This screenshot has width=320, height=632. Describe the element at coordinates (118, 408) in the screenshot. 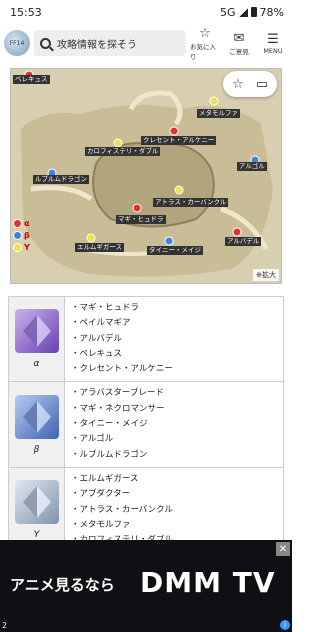

I see `list-item: ・マギ・ネクロマンサー` at that location.